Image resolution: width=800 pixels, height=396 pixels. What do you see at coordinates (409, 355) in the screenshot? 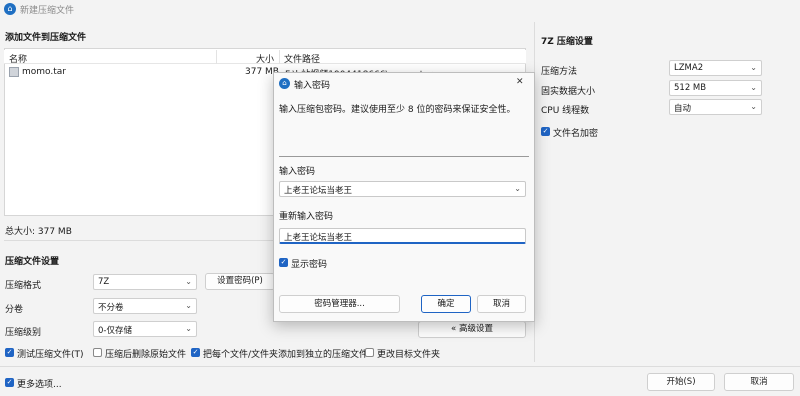
I see `change-target-label: 更改目标文件夹` at bounding box center [409, 355].